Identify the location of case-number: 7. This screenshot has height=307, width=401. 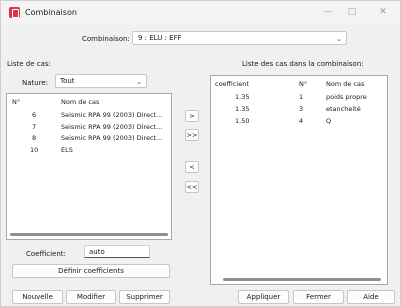
(34, 127).